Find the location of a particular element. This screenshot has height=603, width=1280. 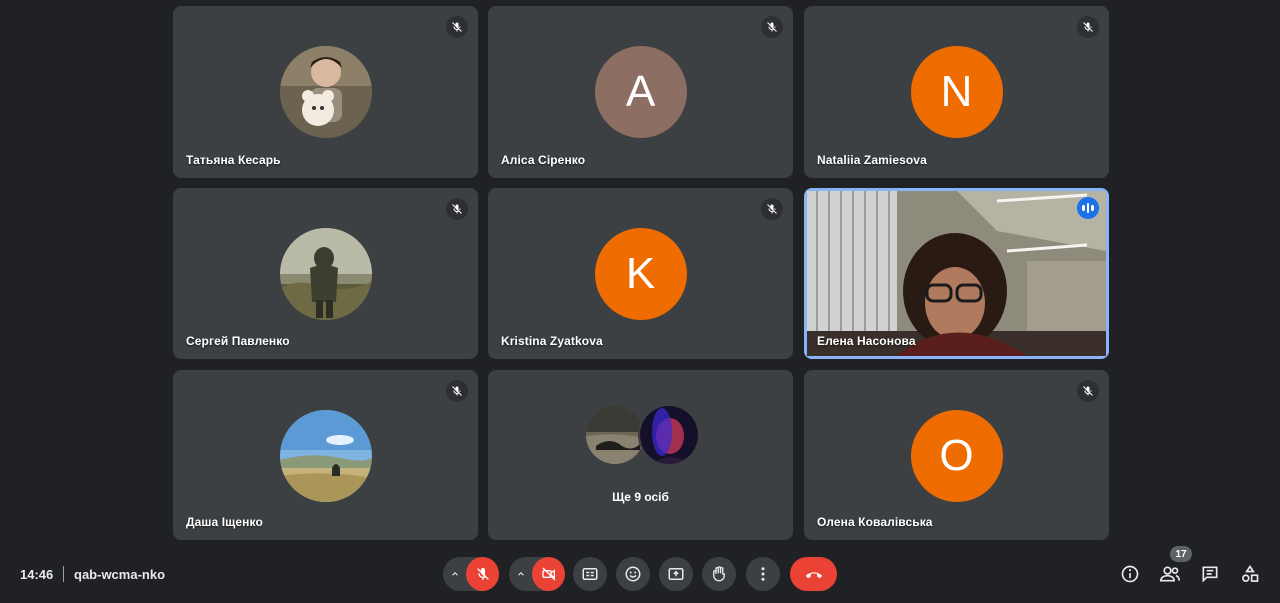

participant-name: Сергей Павленко is located at coordinates (238, 341).